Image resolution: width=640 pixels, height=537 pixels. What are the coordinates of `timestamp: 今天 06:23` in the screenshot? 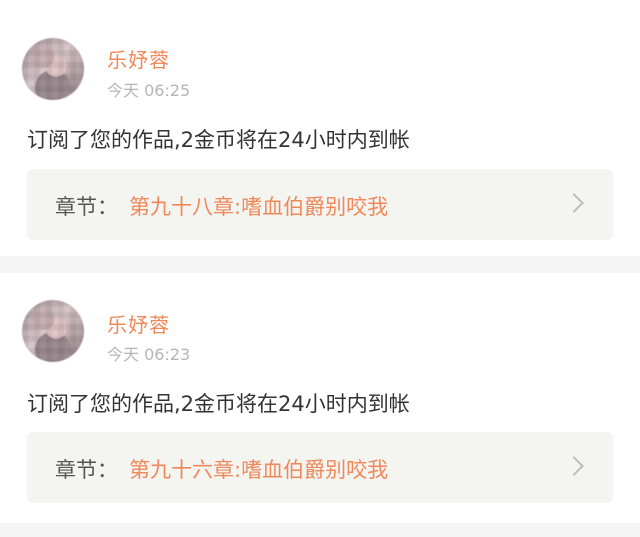 It's located at (149, 354).